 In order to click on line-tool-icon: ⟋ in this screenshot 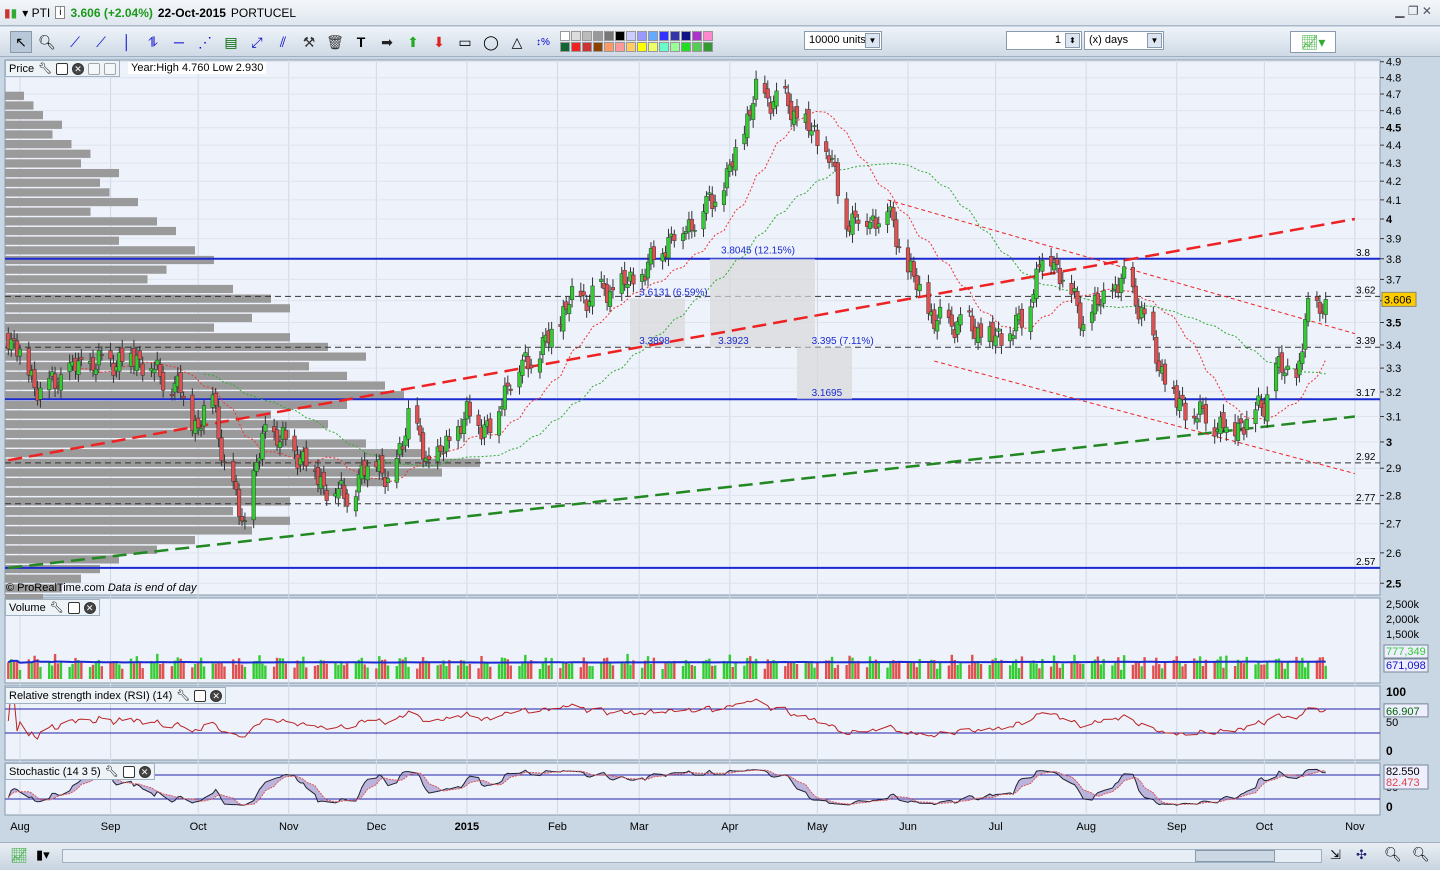, I will do `click(101, 42)`.